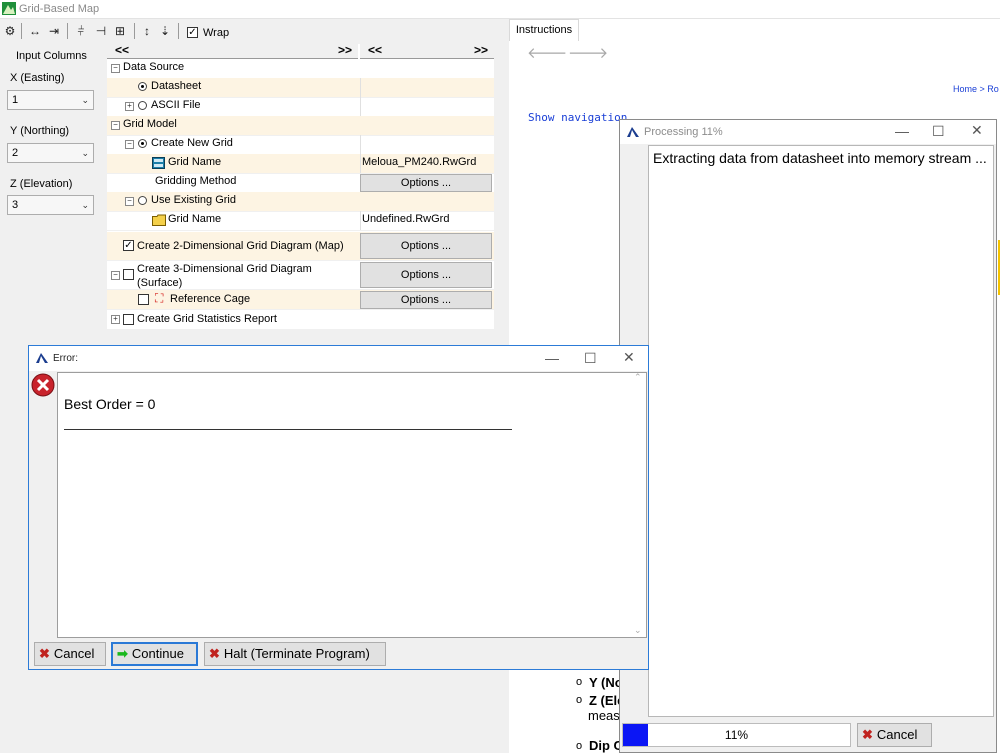  Describe the element at coordinates (128, 274) in the screenshot. I see `create-3d-checkbox` at that location.